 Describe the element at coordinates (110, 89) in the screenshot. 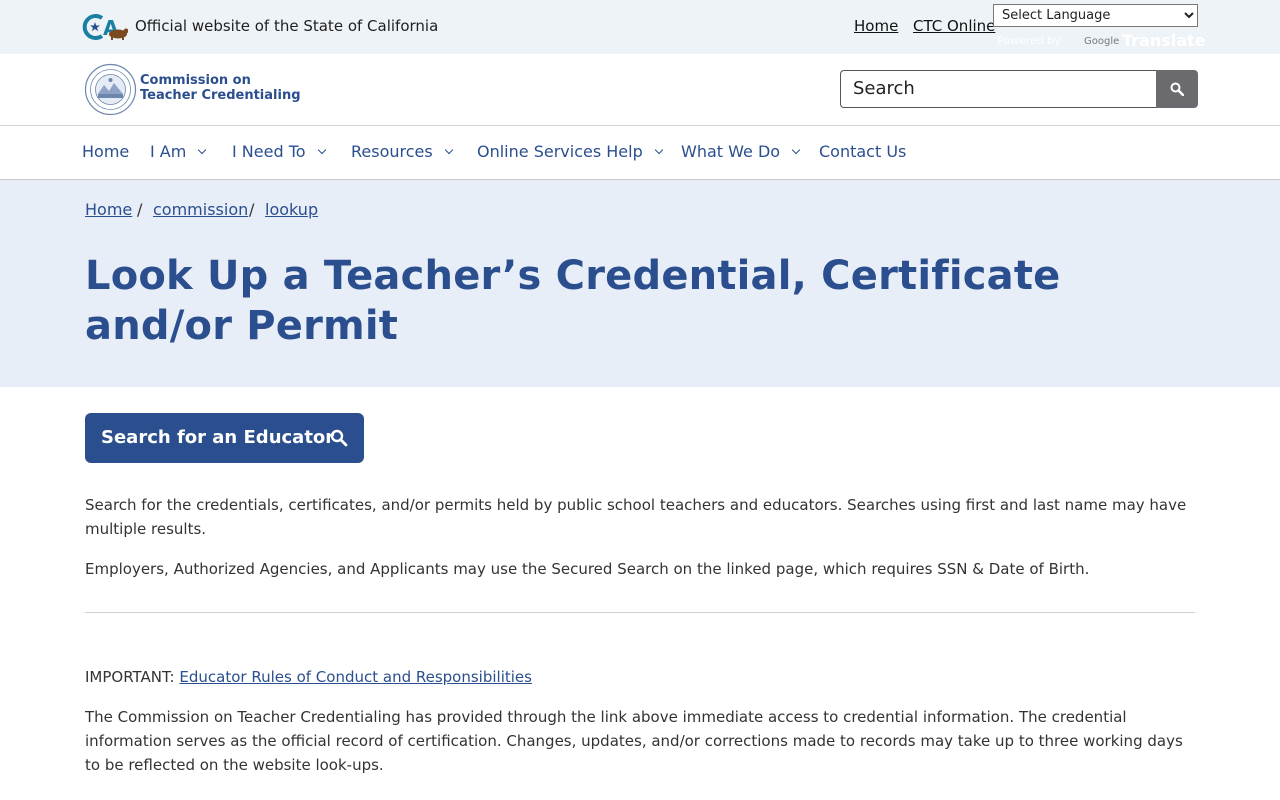

I see `commission-seal-icon` at that location.